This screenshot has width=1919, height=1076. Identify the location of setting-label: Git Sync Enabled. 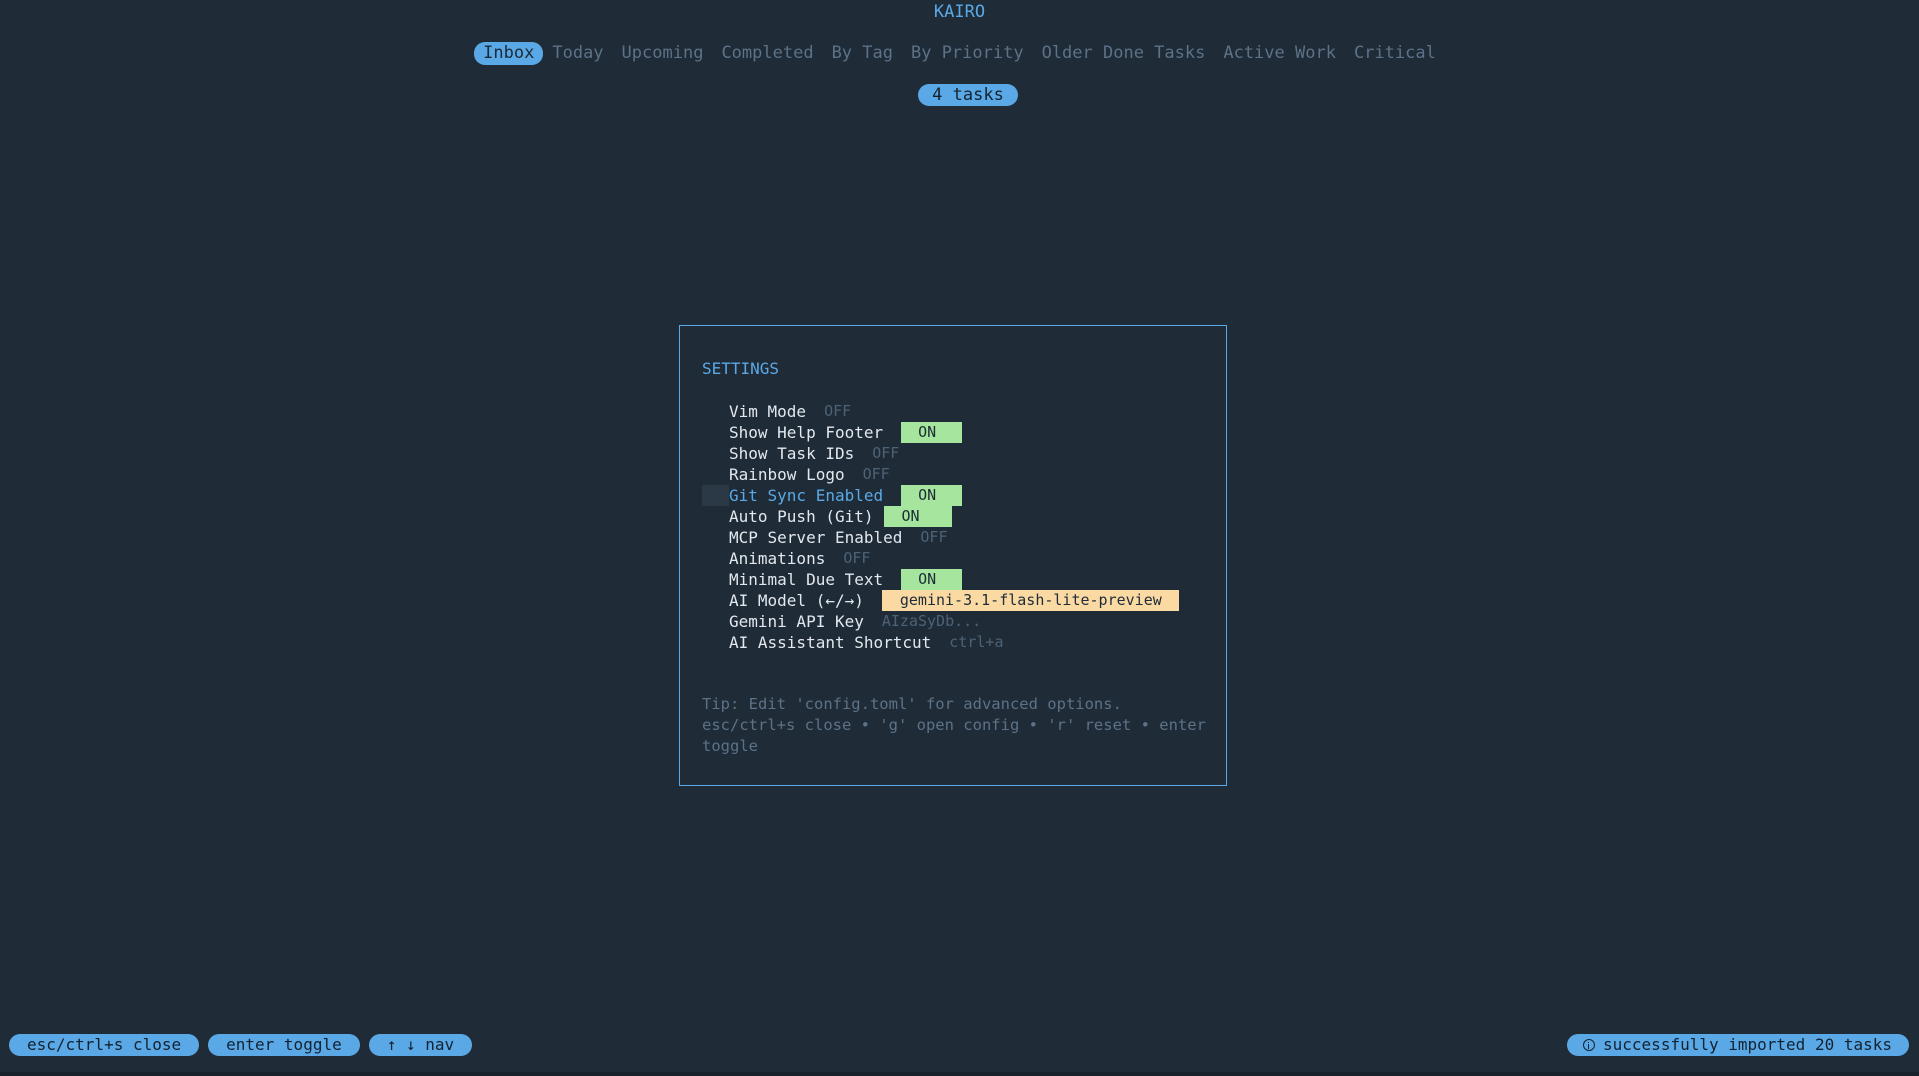
(806, 495).